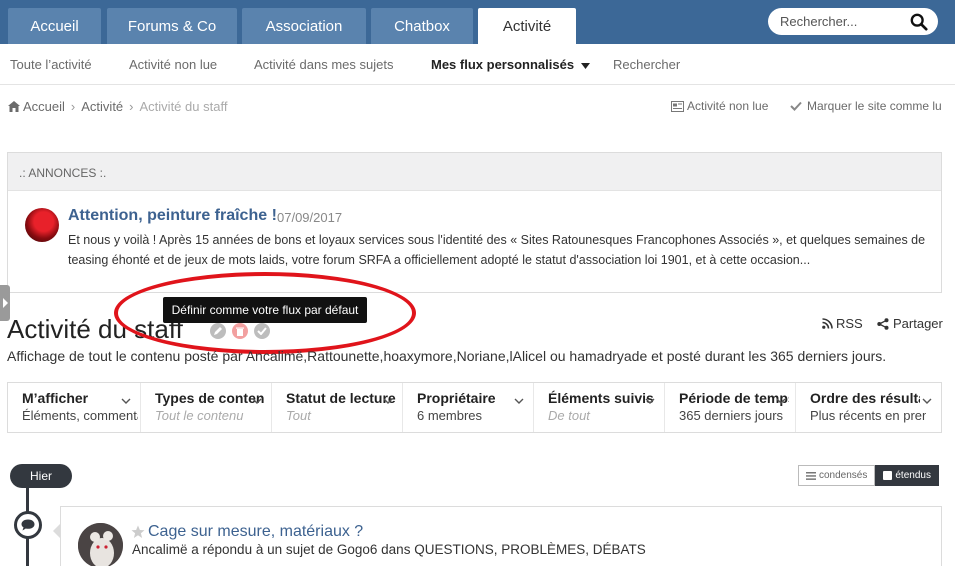 The width and height of the screenshot is (955, 566). What do you see at coordinates (450, 415) in the screenshot?
I see `filter-value: 6 membres` at bounding box center [450, 415].